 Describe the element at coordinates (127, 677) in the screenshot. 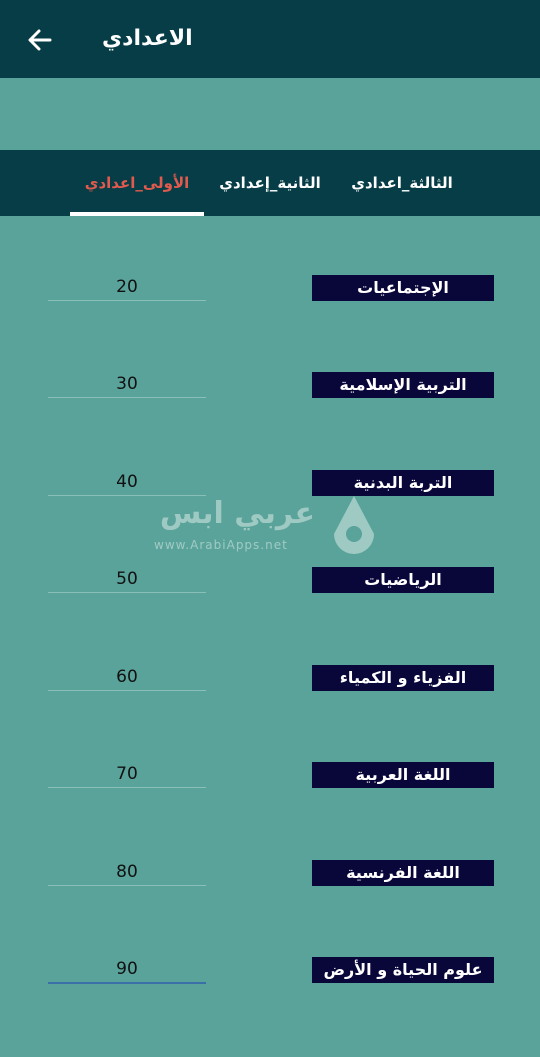

I see `grade-input-physics-chemistry: 60` at that location.